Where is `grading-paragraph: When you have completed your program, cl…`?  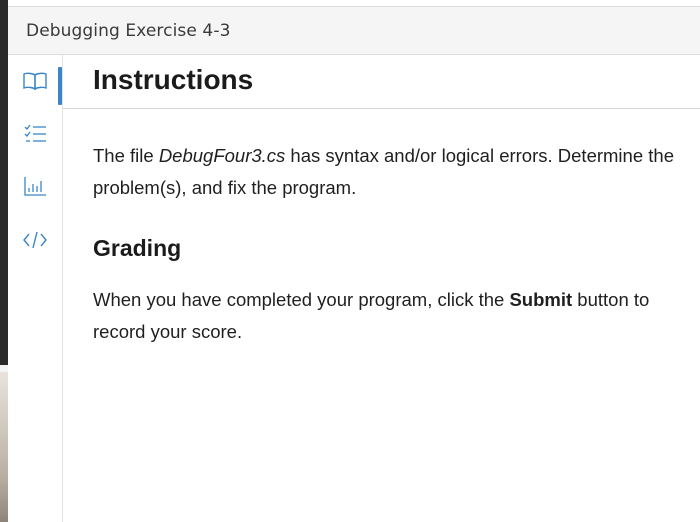 grading-paragraph: When you have completed your program, cl… is located at coordinates (393, 316).